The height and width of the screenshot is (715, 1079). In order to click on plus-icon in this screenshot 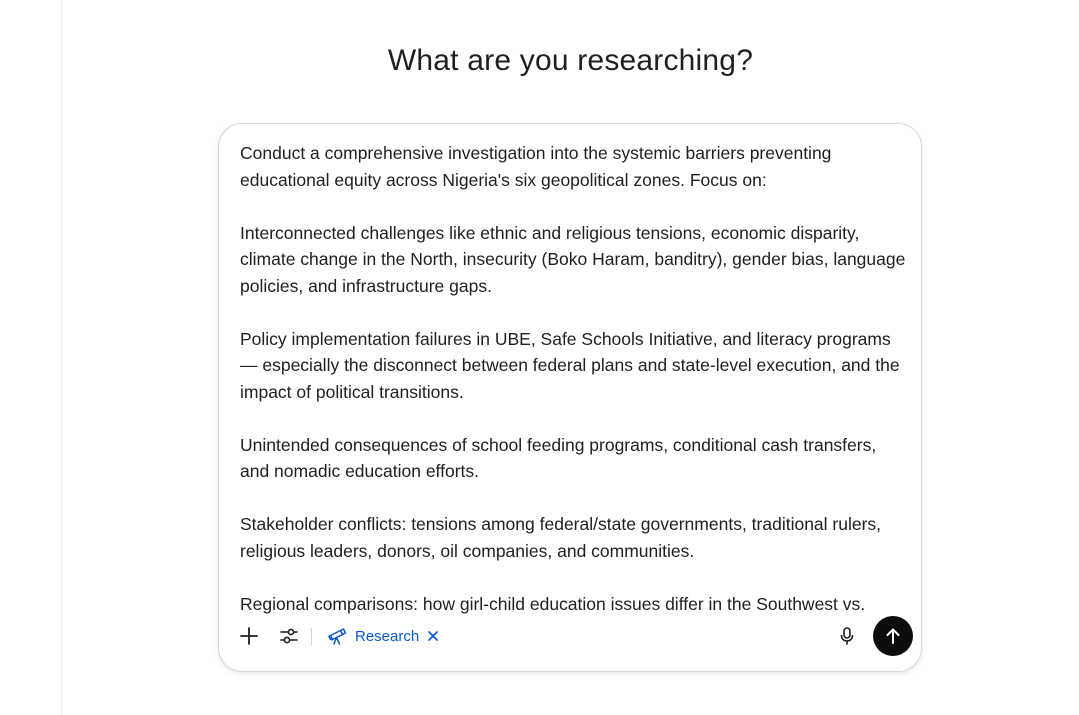, I will do `click(249, 636)`.